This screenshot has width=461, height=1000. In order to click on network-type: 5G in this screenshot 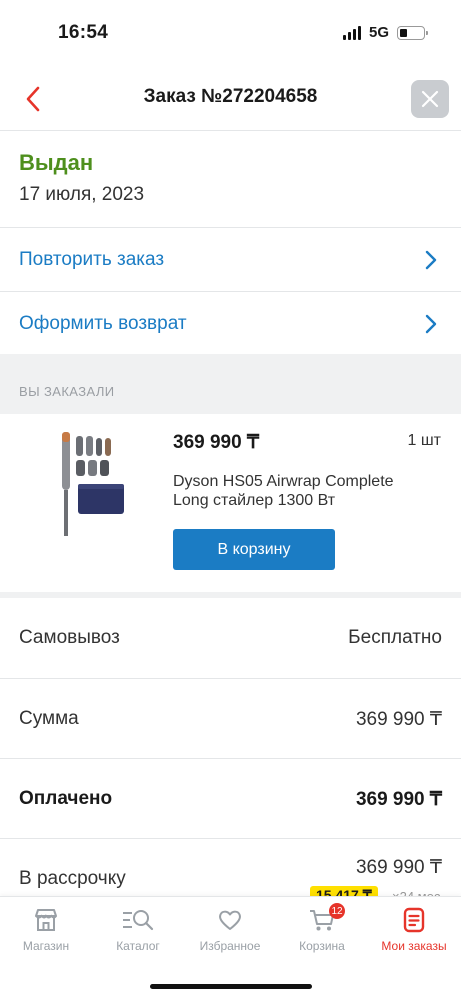, I will do `click(378, 32)`.